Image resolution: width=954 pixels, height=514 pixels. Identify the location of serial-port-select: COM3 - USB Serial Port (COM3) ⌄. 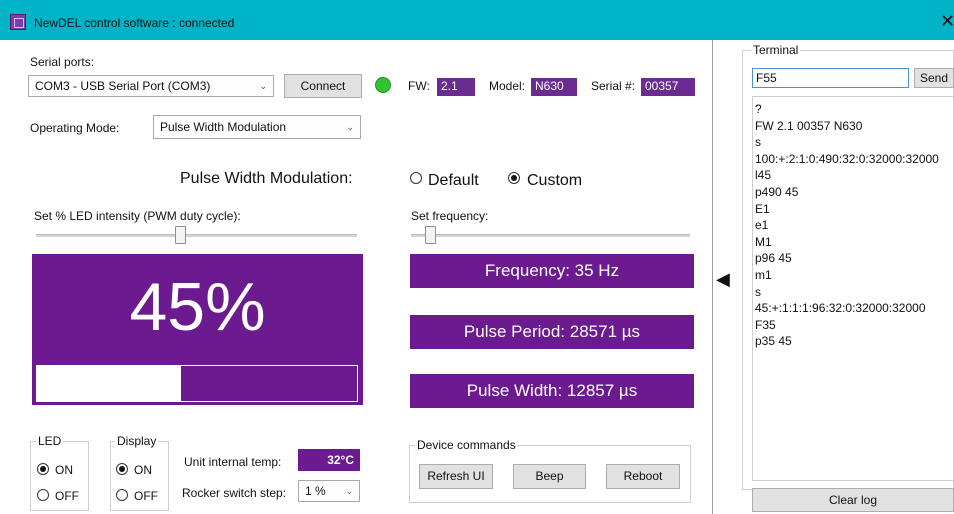
(151, 86).